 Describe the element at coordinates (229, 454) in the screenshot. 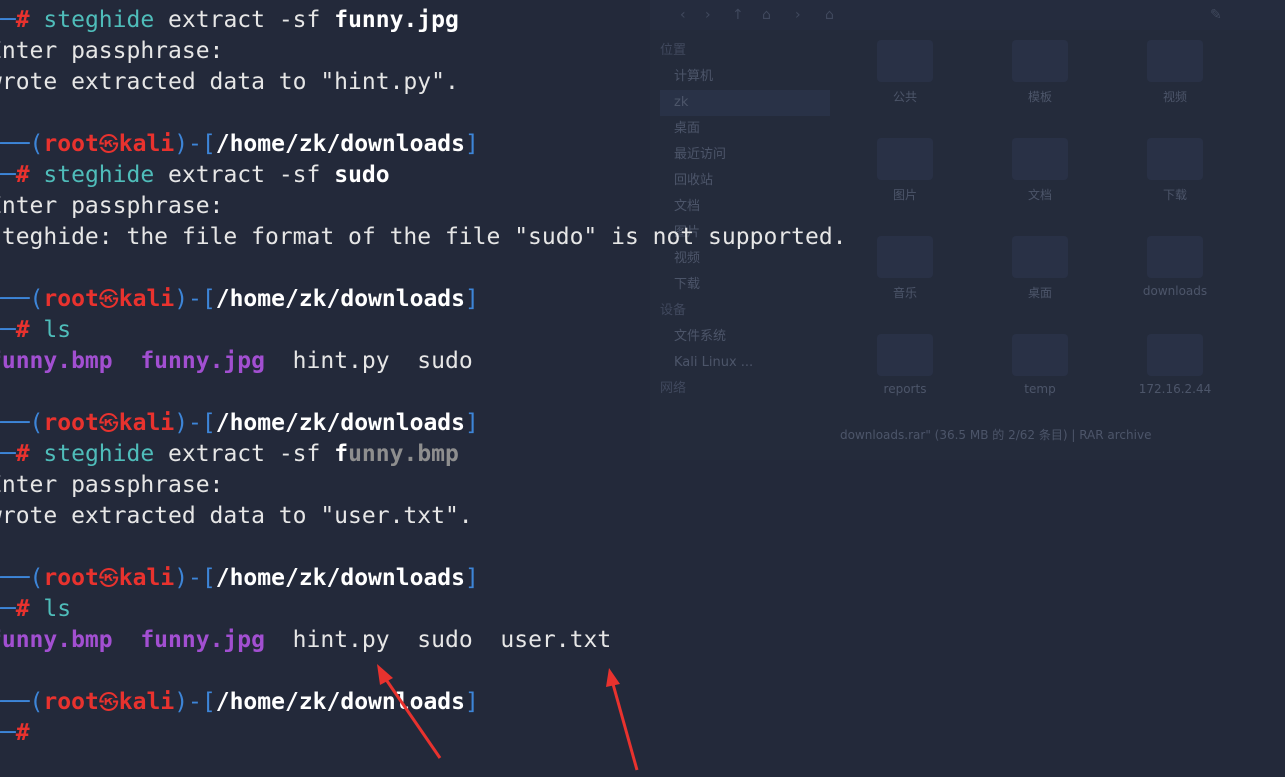

I see `command-line: └─# steghide extract -sf funny.bmp` at that location.